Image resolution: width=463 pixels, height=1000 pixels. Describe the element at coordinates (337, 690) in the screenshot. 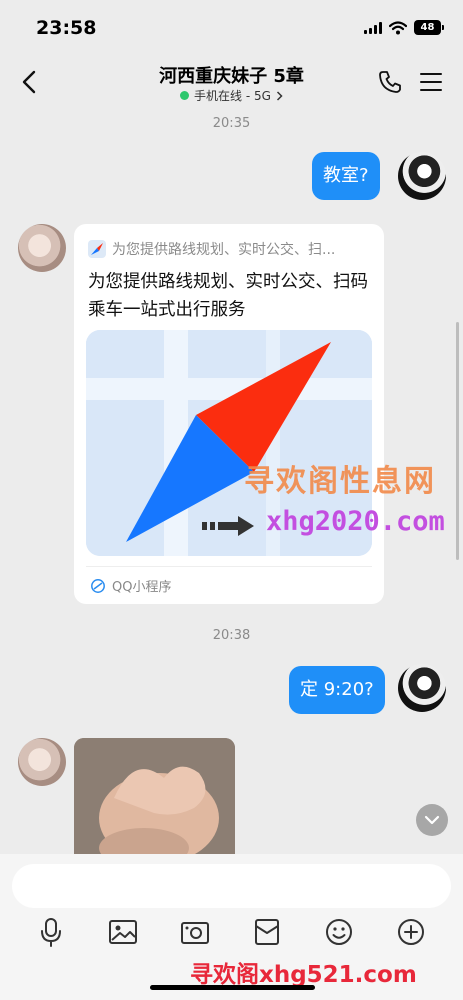

I see `message-bubble-self: 定 9:20?` at that location.